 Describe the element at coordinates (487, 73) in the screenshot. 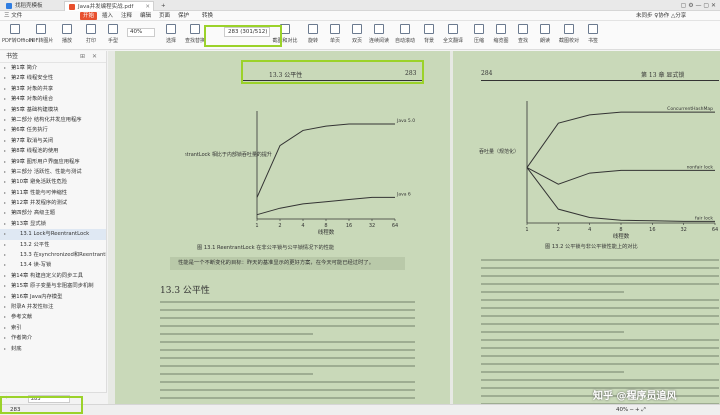

I see `right-page-number: 284` at that location.